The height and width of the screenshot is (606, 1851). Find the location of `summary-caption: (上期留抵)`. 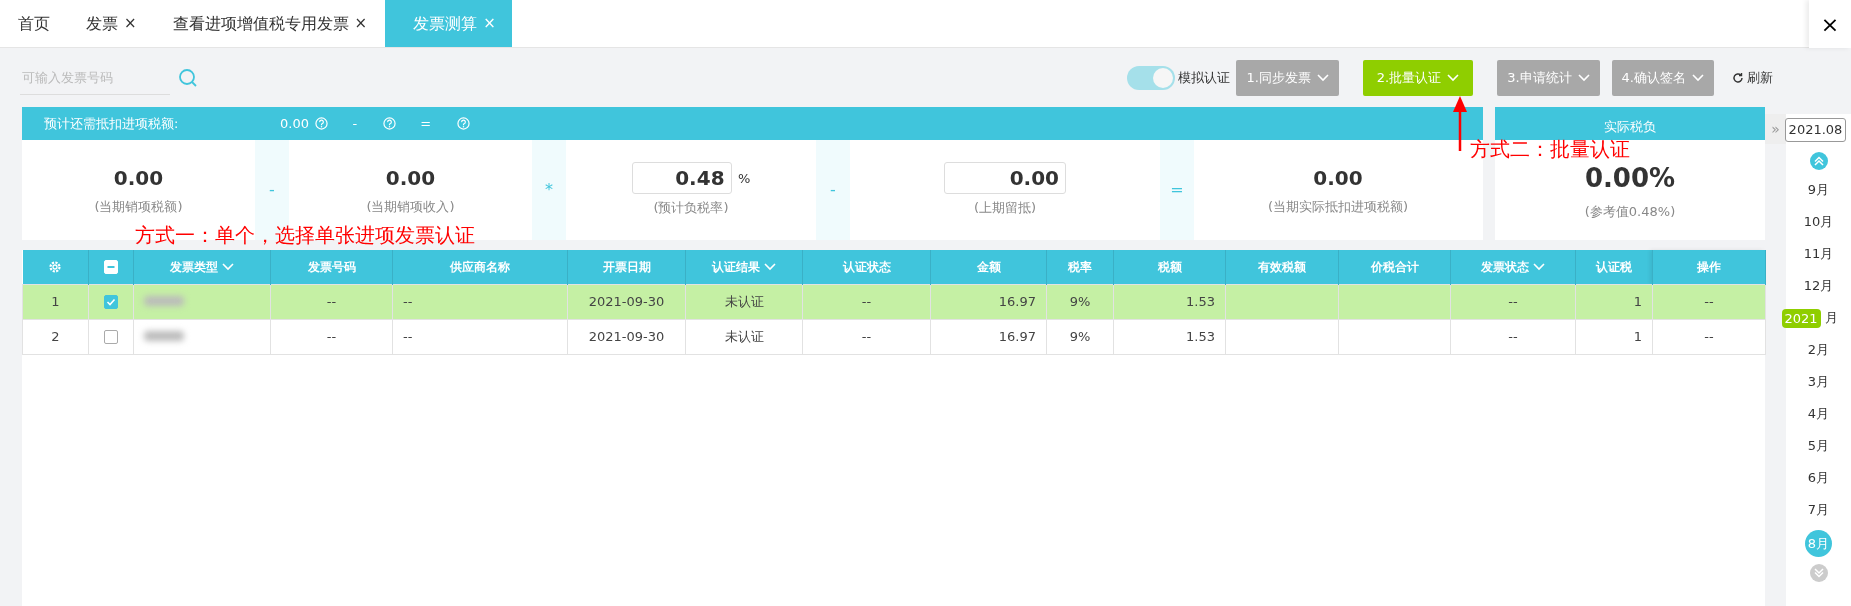

summary-caption: (上期留抵) is located at coordinates (1005, 208).